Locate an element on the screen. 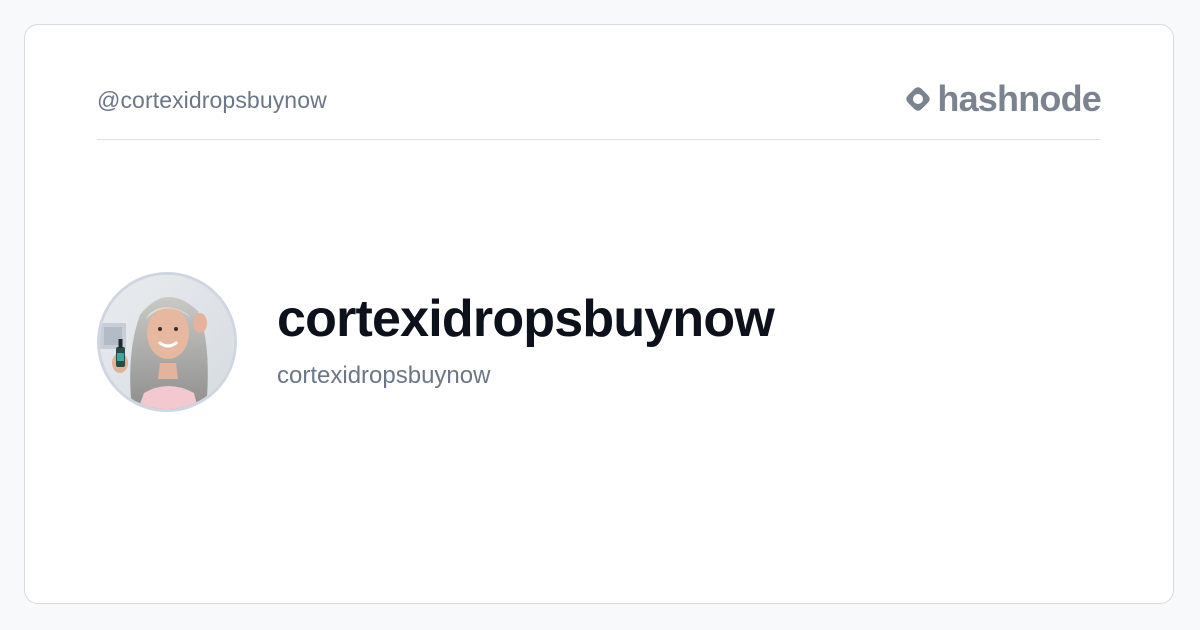 Image resolution: width=1200 pixels, height=630 pixels. profile-names: cortexidropsbuynow cortexidropsbuynow is located at coordinates (526, 340).